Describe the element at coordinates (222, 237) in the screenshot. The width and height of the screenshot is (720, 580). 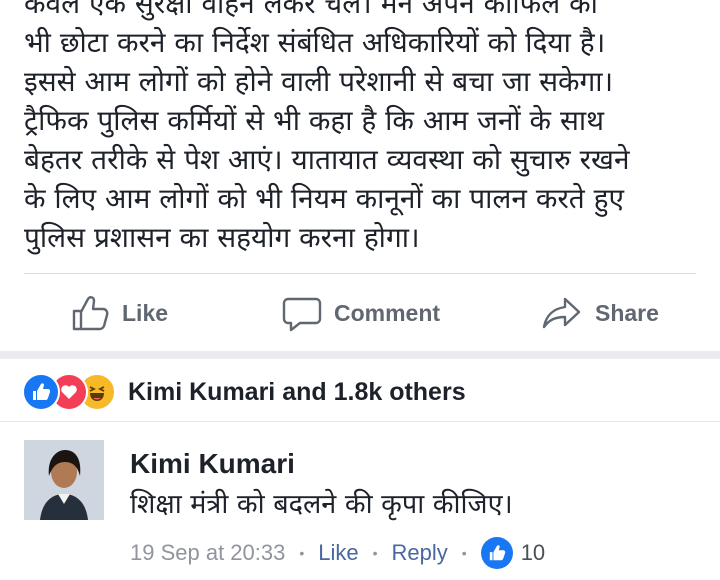
I see `post-text-line: पुलिस प्रशासन का सहयोग करना होगा।` at that location.